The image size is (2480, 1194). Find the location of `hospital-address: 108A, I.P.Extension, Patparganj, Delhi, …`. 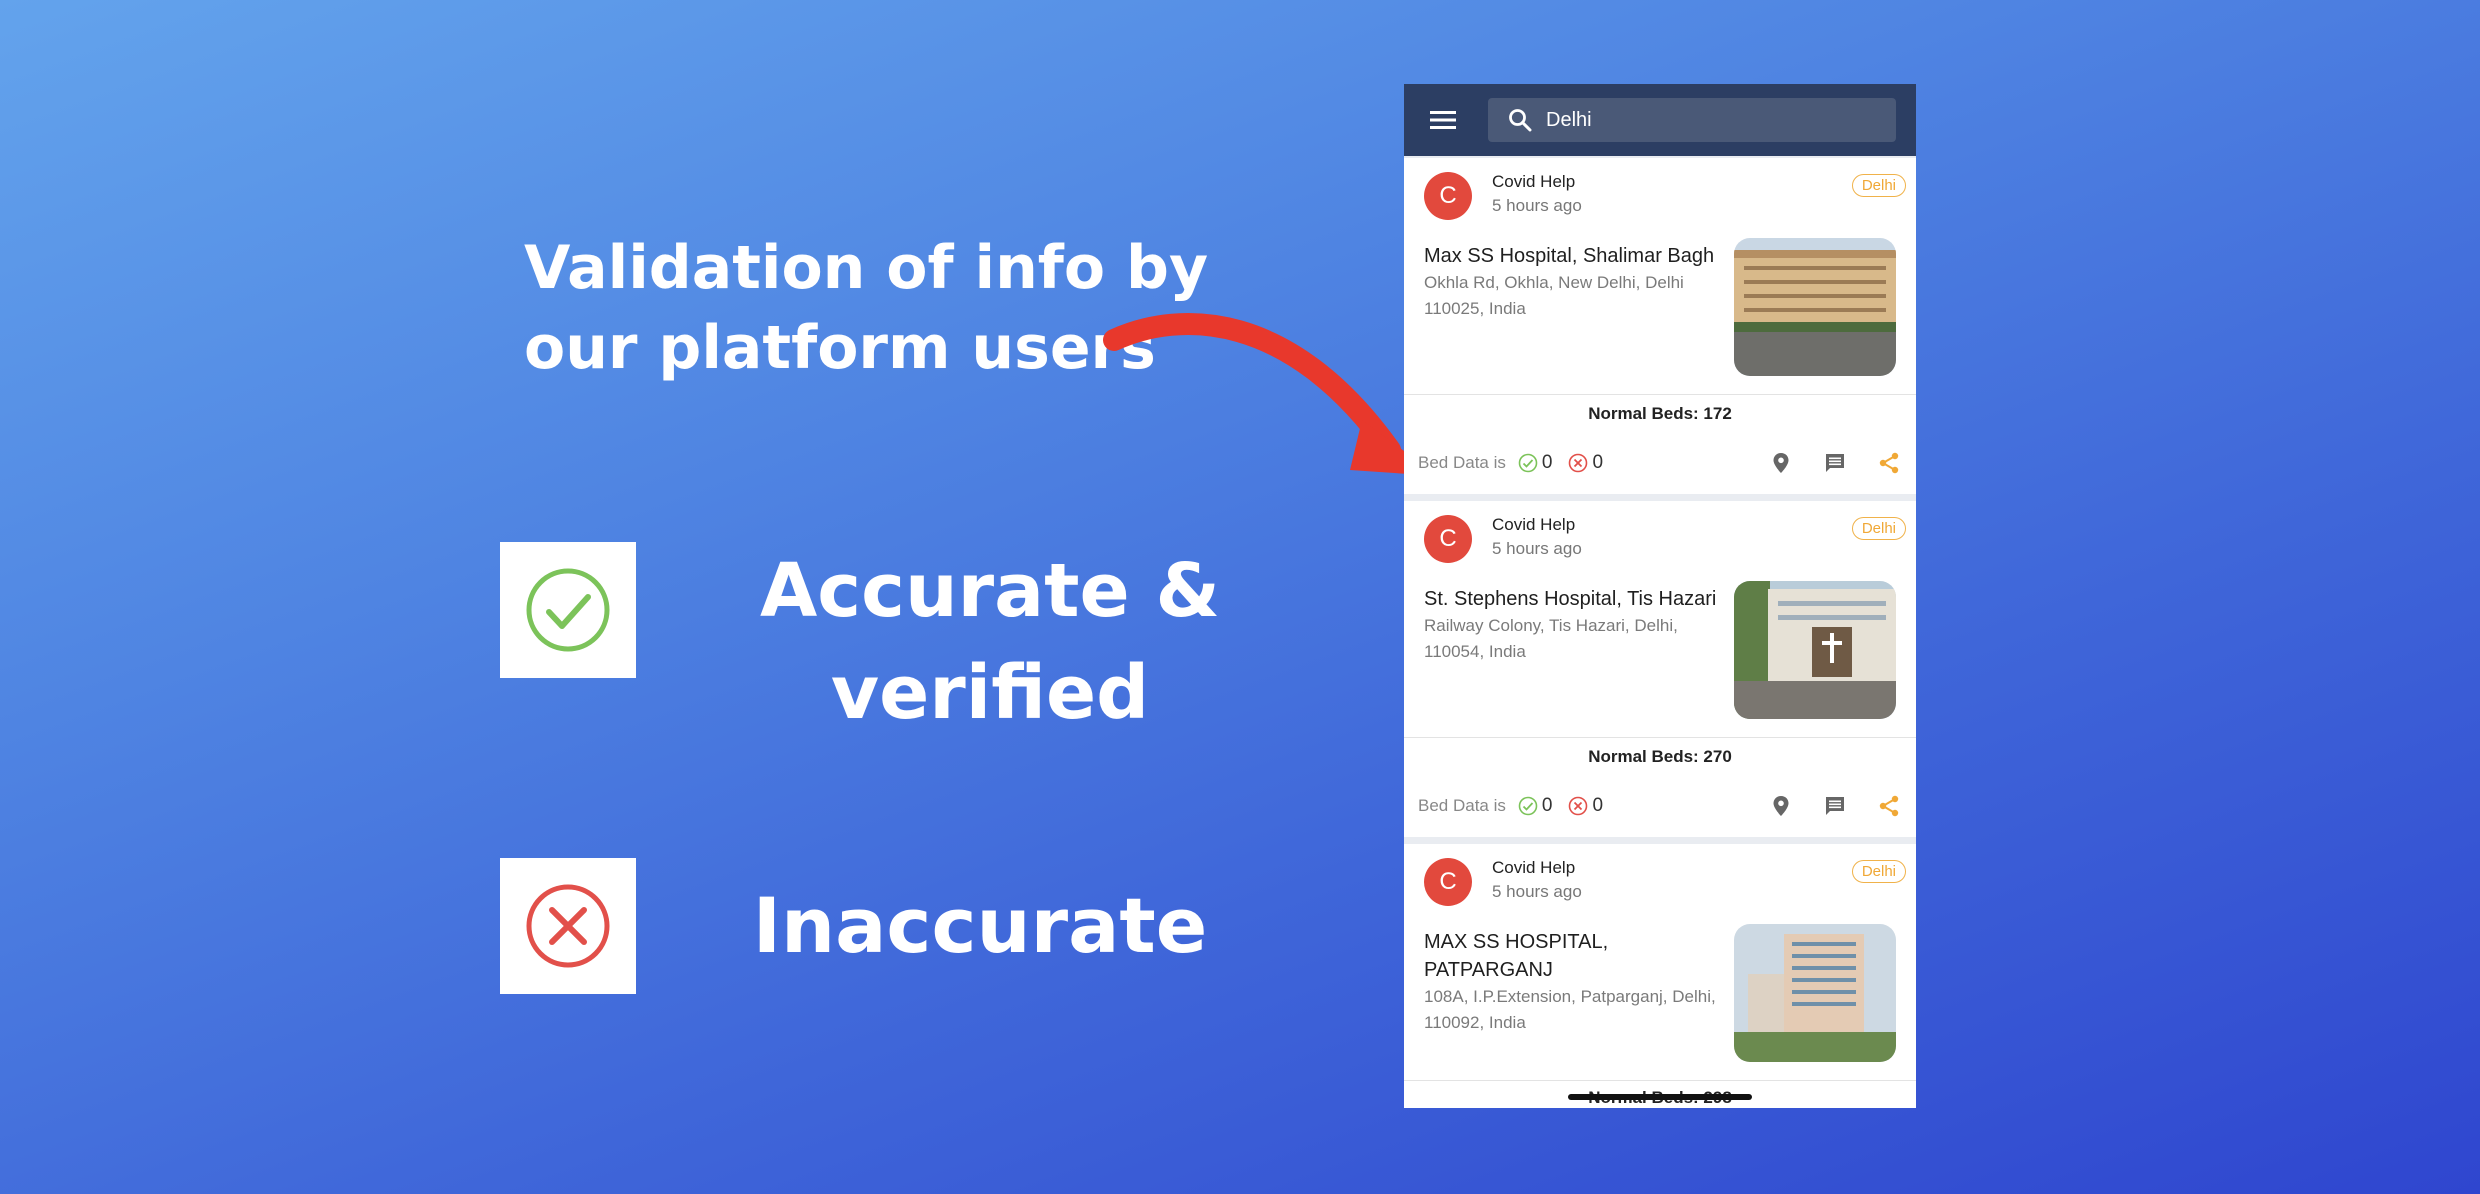

hospital-address: 108A, I.P.Extension, Patparganj, Delhi, … is located at coordinates (1570, 1009).